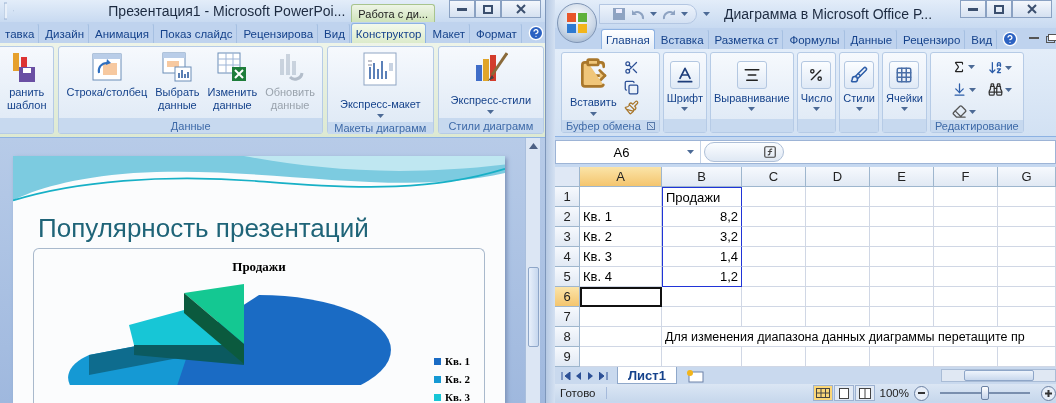 This screenshot has width=1056, height=403. Describe the element at coordinates (621, 257) in the screenshot. I see `table-cell: Кв. 3` at that location.